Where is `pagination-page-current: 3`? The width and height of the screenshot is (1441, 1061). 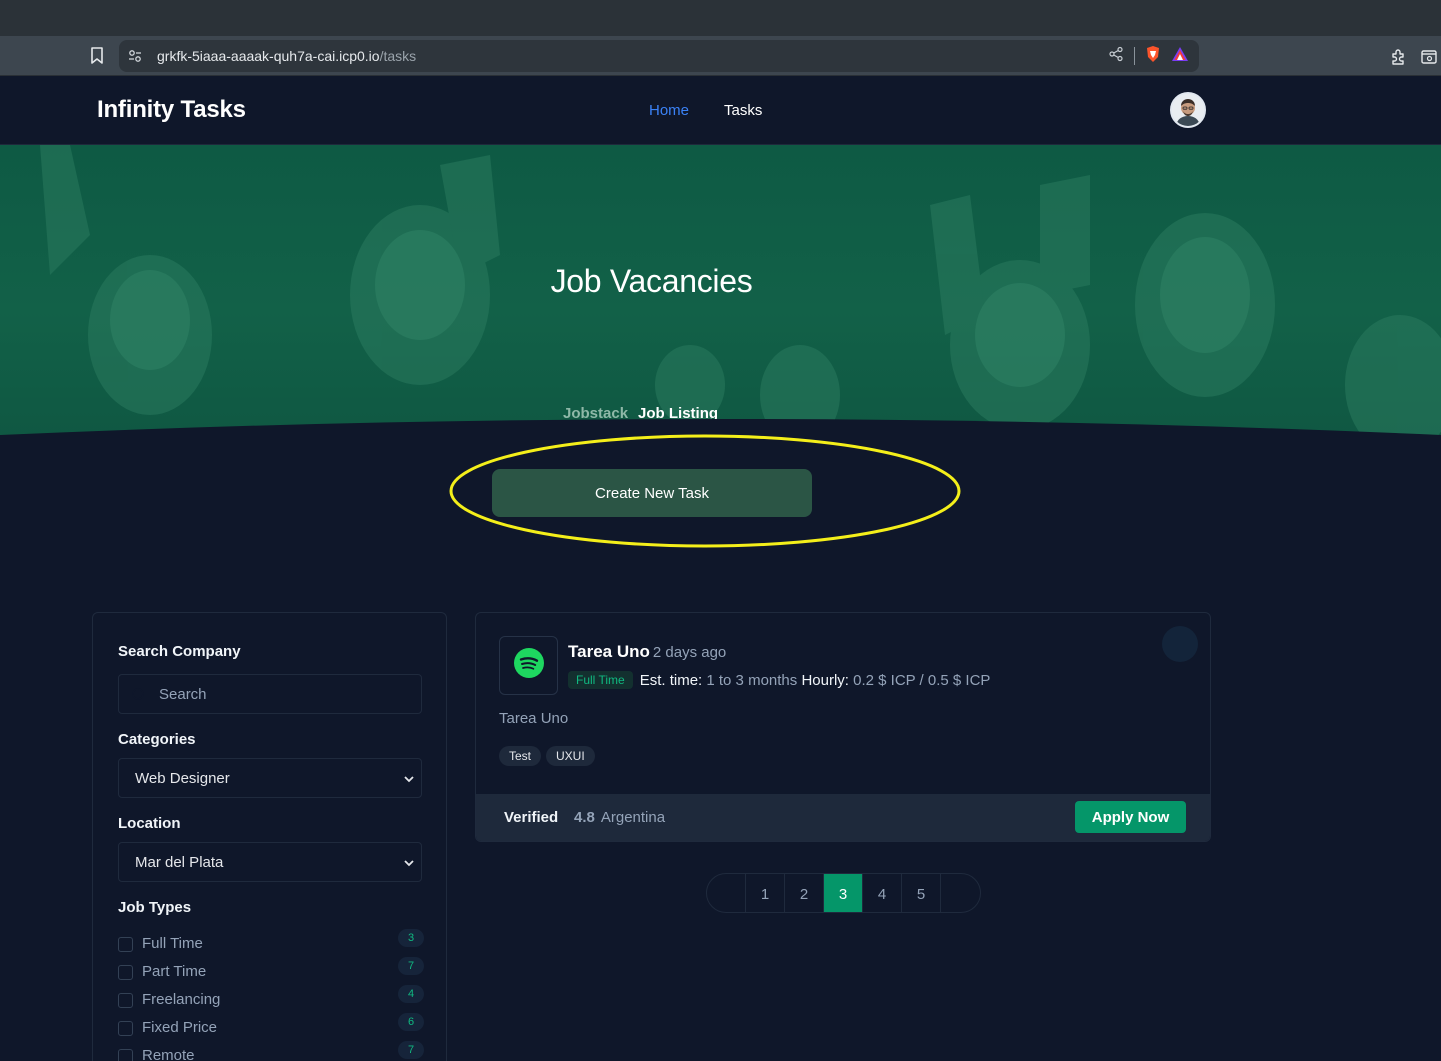 pagination-page-current: 3 is located at coordinates (843, 893).